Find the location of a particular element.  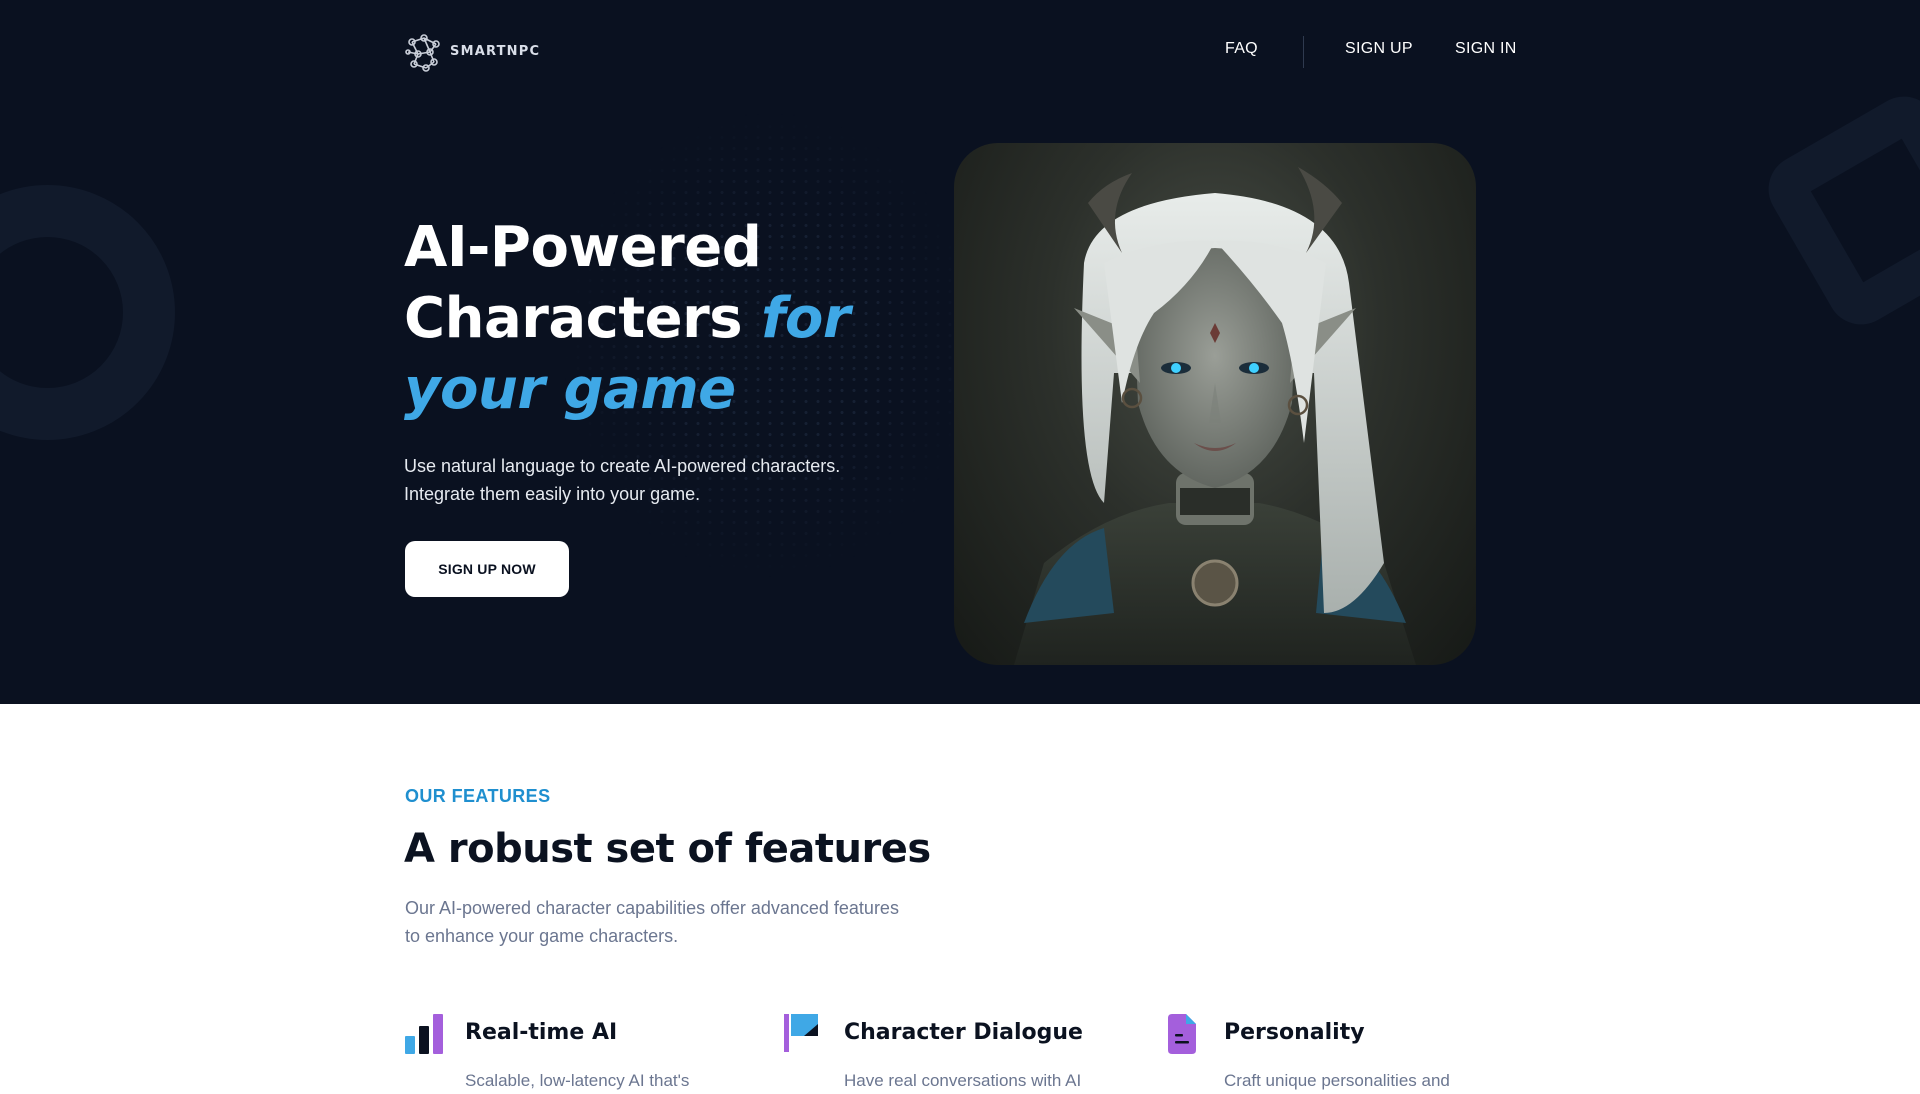

feature-title: Character Dialogue is located at coordinates (963, 1032).